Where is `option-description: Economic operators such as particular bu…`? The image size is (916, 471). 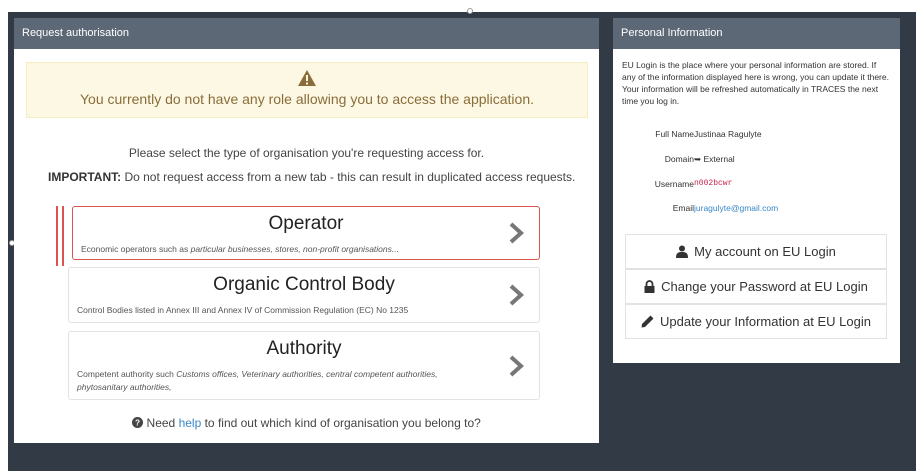
option-description: Economic operators such as particular bu… is located at coordinates (306, 249).